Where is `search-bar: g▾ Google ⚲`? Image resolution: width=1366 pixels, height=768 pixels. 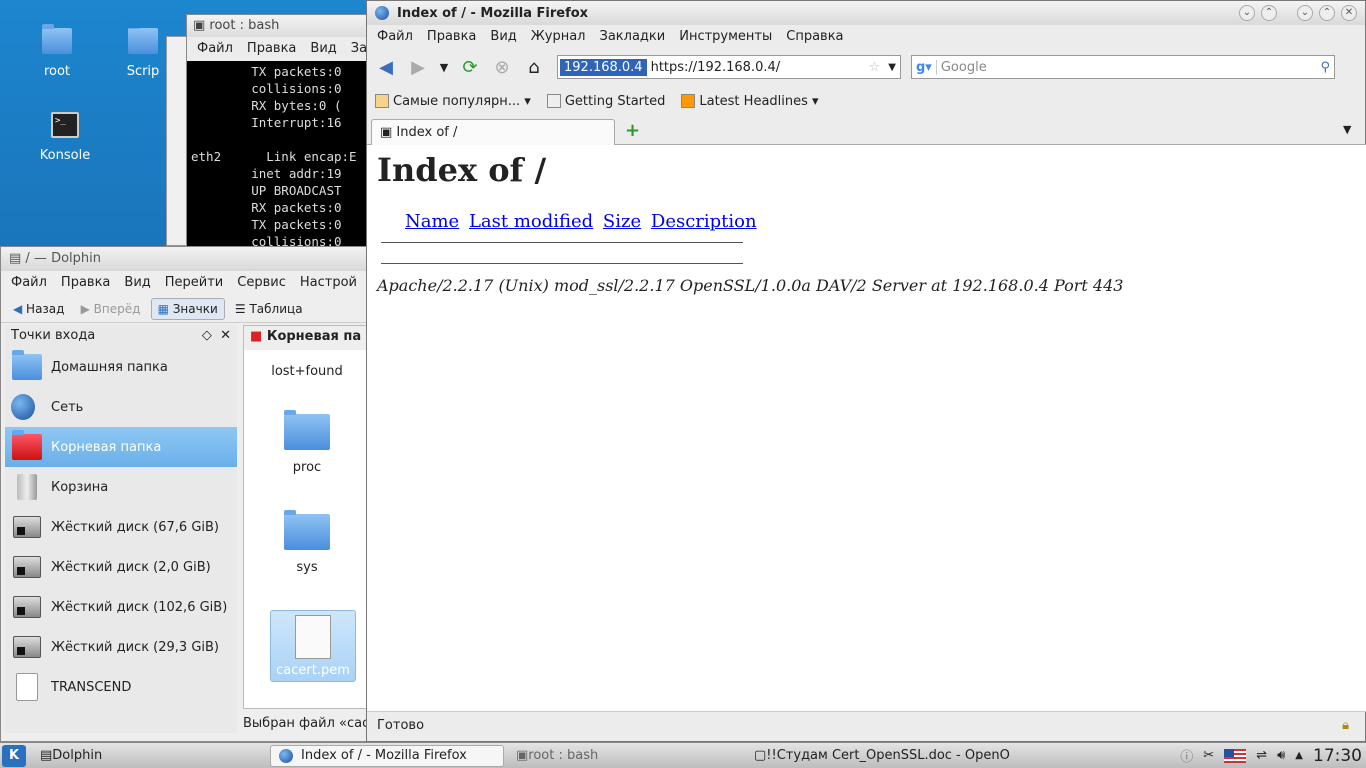
search-bar: g▾ Google ⚲ is located at coordinates (1123, 67).